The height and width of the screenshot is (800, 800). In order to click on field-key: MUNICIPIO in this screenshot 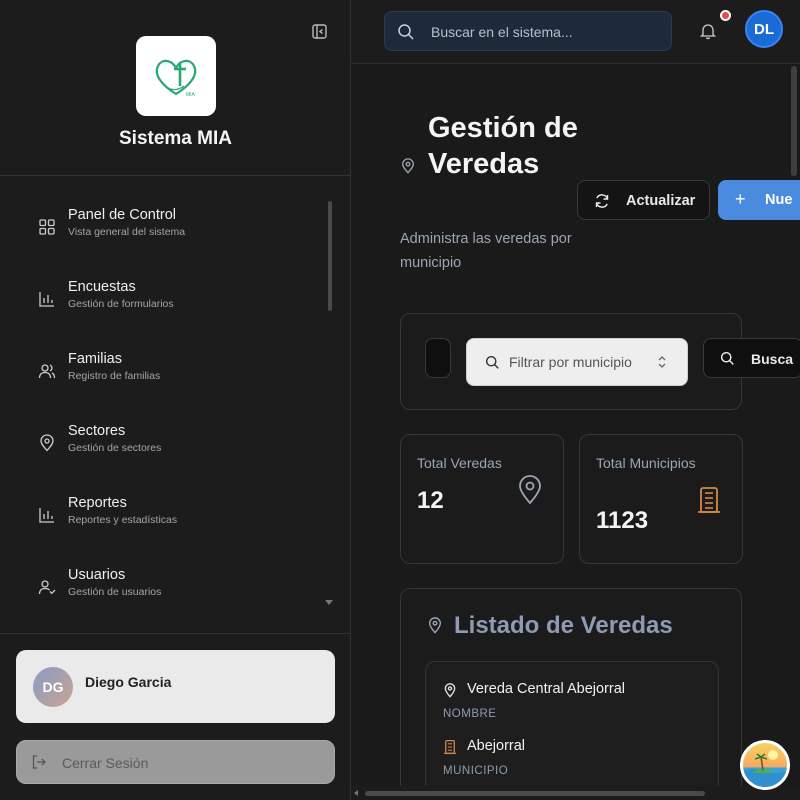, I will do `click(476, 771)`.